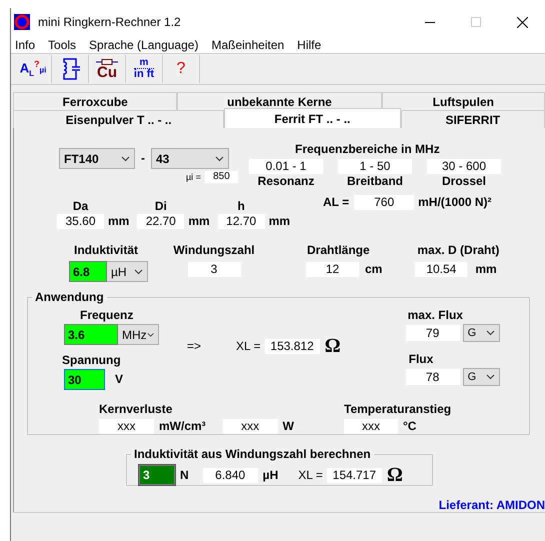 Image resolution: width=545 pixels, height=541 pixels. Describe the element at coordinates (371, 426) in the screenshot. I see `temperature-rise-value: xxx` at that location.